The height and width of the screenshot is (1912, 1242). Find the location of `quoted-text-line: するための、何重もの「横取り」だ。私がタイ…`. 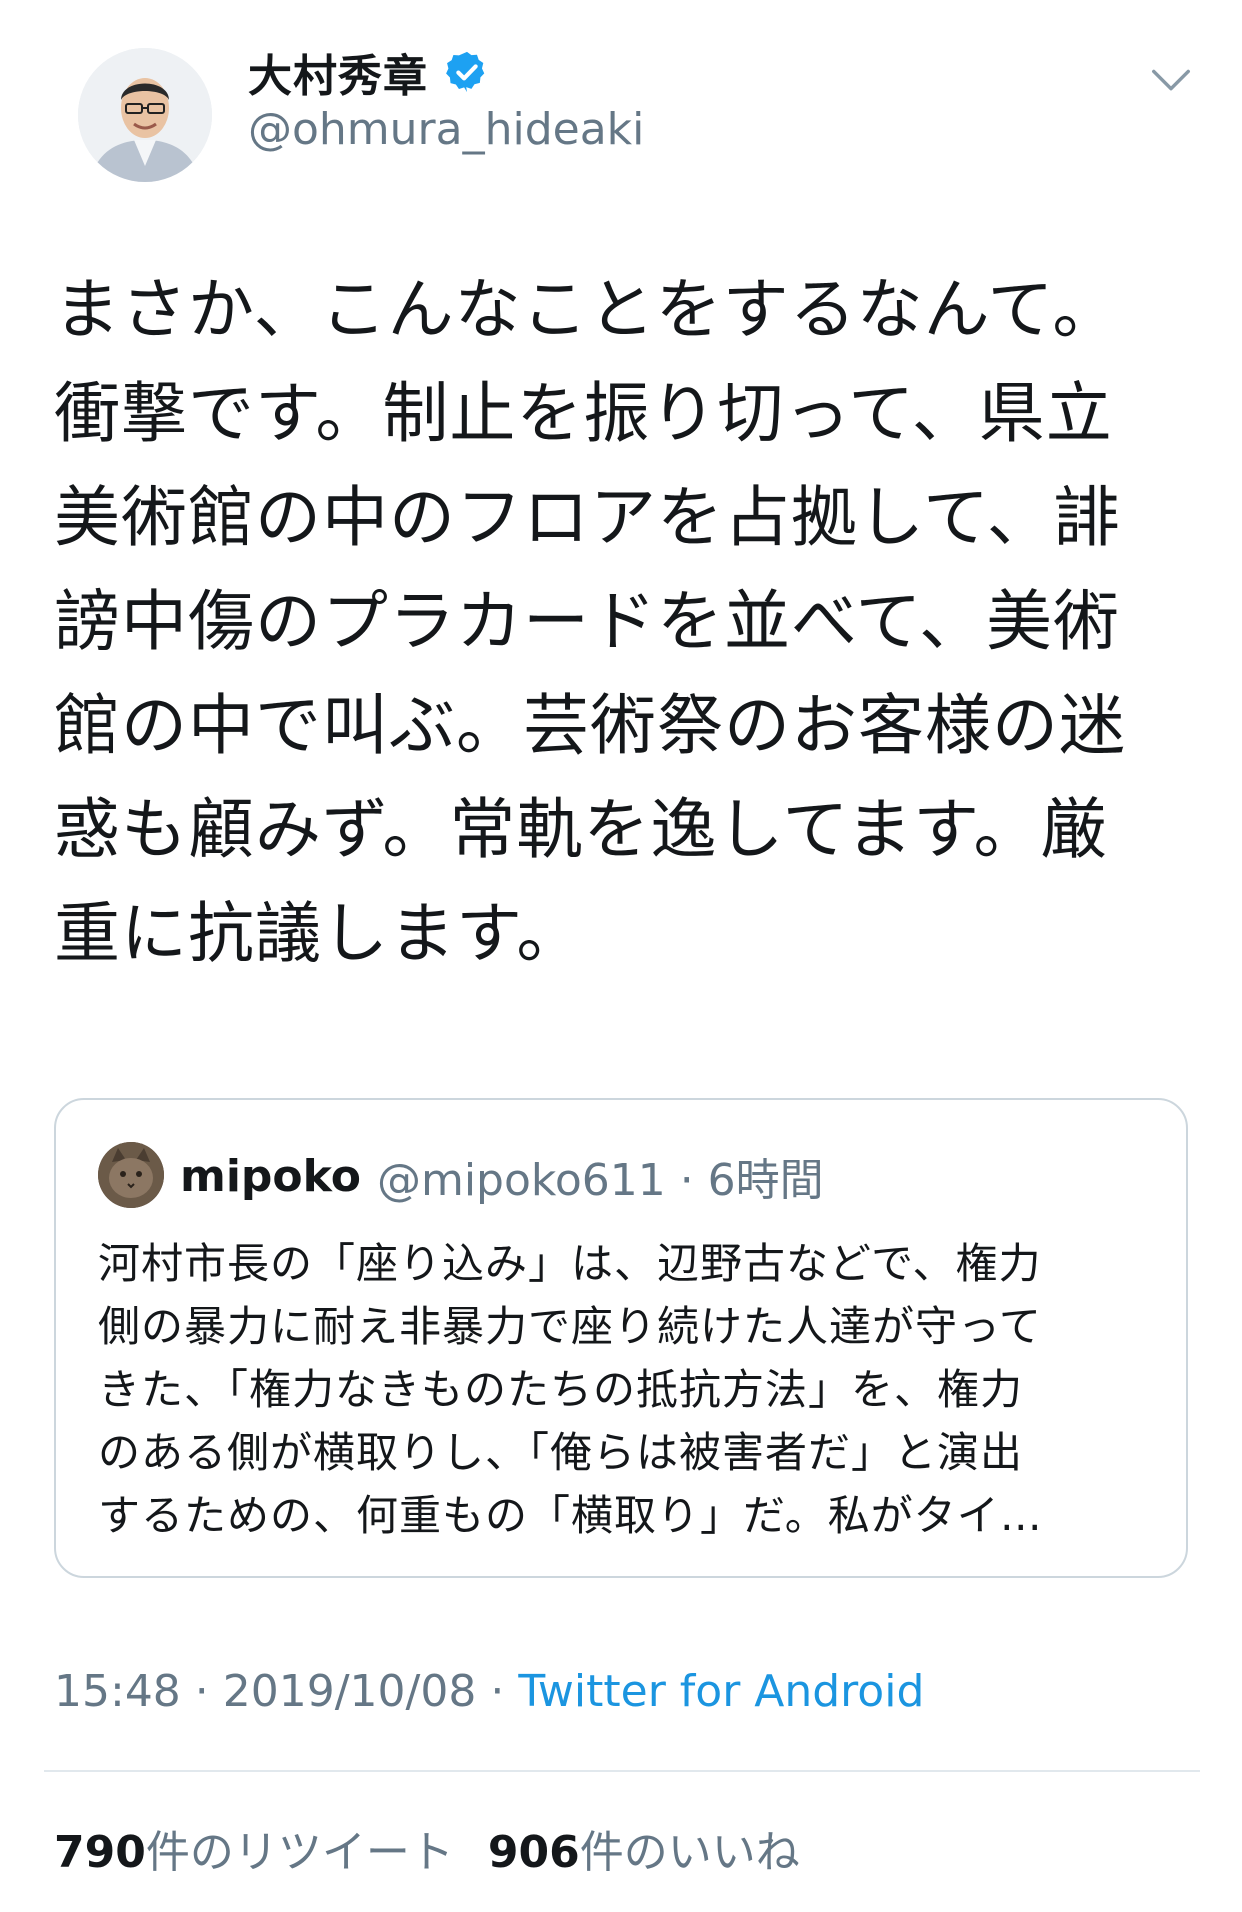

quoted-text-line: するための、何重もの「横取り」だ。私がタイ… is located at coordinates (570, 1515).